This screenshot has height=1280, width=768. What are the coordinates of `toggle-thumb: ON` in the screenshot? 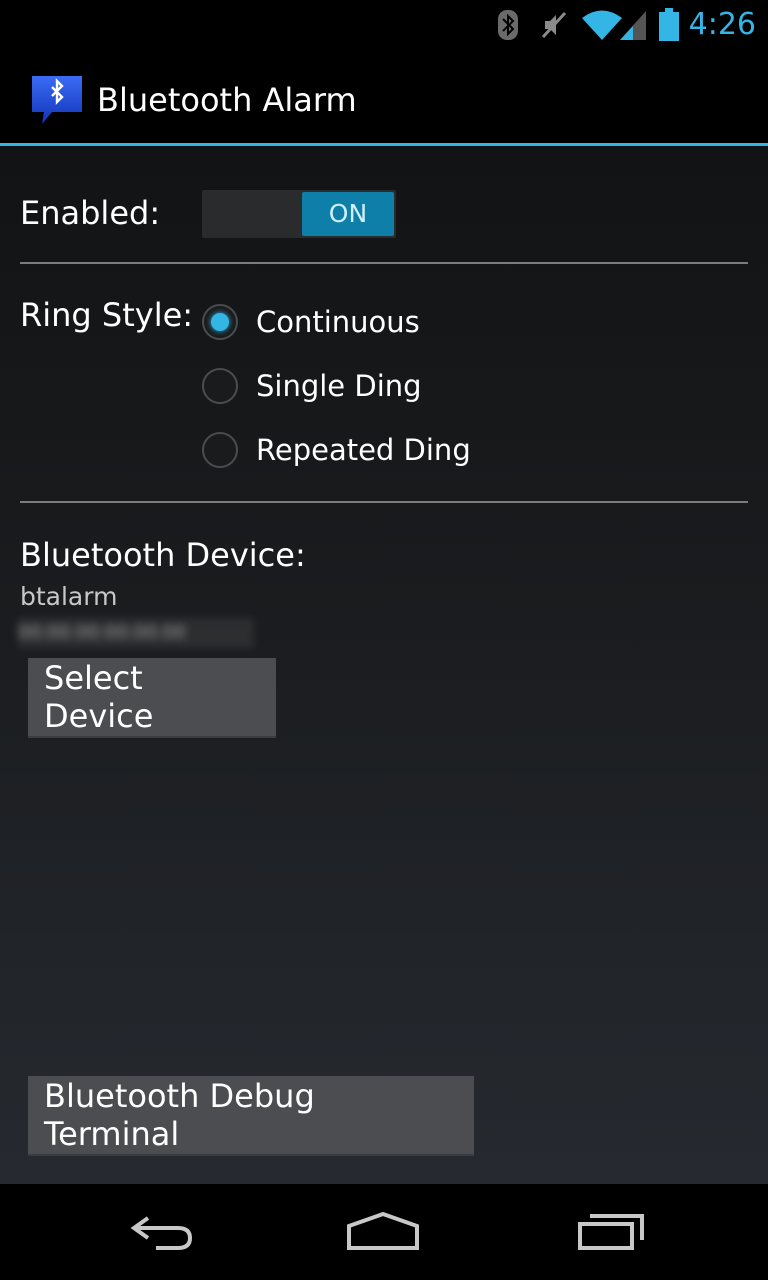 It's located at (348, 214).